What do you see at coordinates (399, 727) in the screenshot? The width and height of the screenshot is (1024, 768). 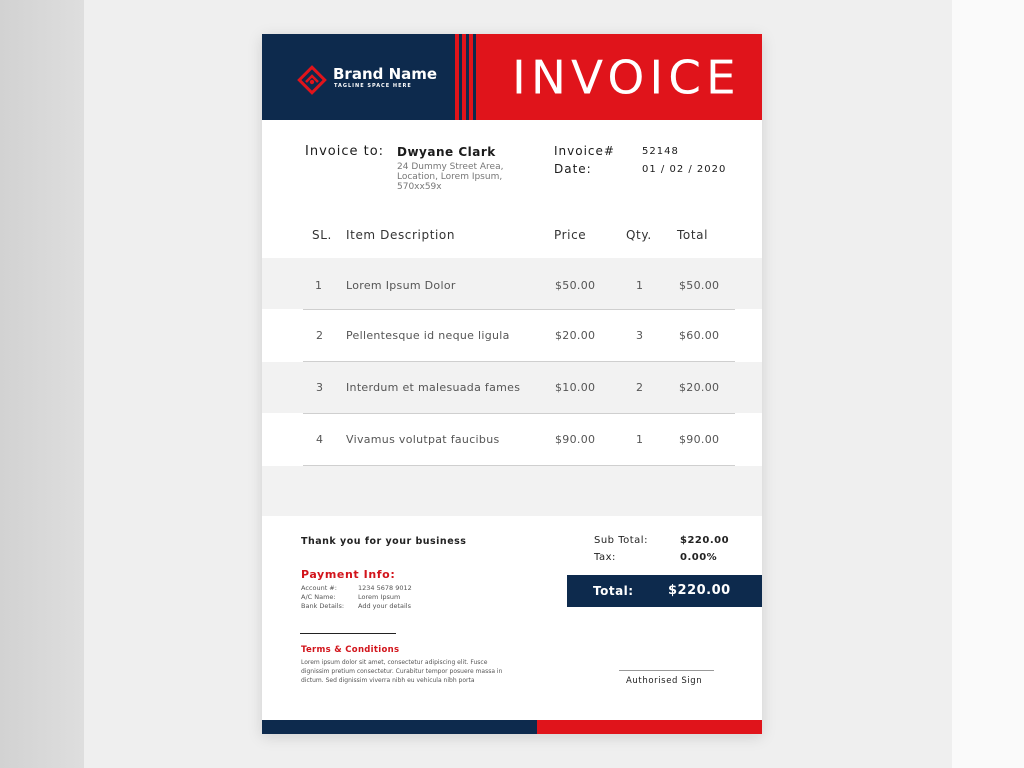 I see `footer-navy-bar` at bounding box center [399, 727].